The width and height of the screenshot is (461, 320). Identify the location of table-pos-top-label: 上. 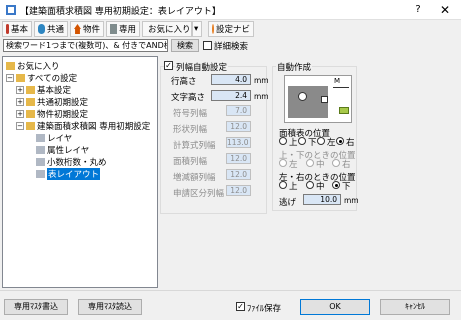
(293, 143).